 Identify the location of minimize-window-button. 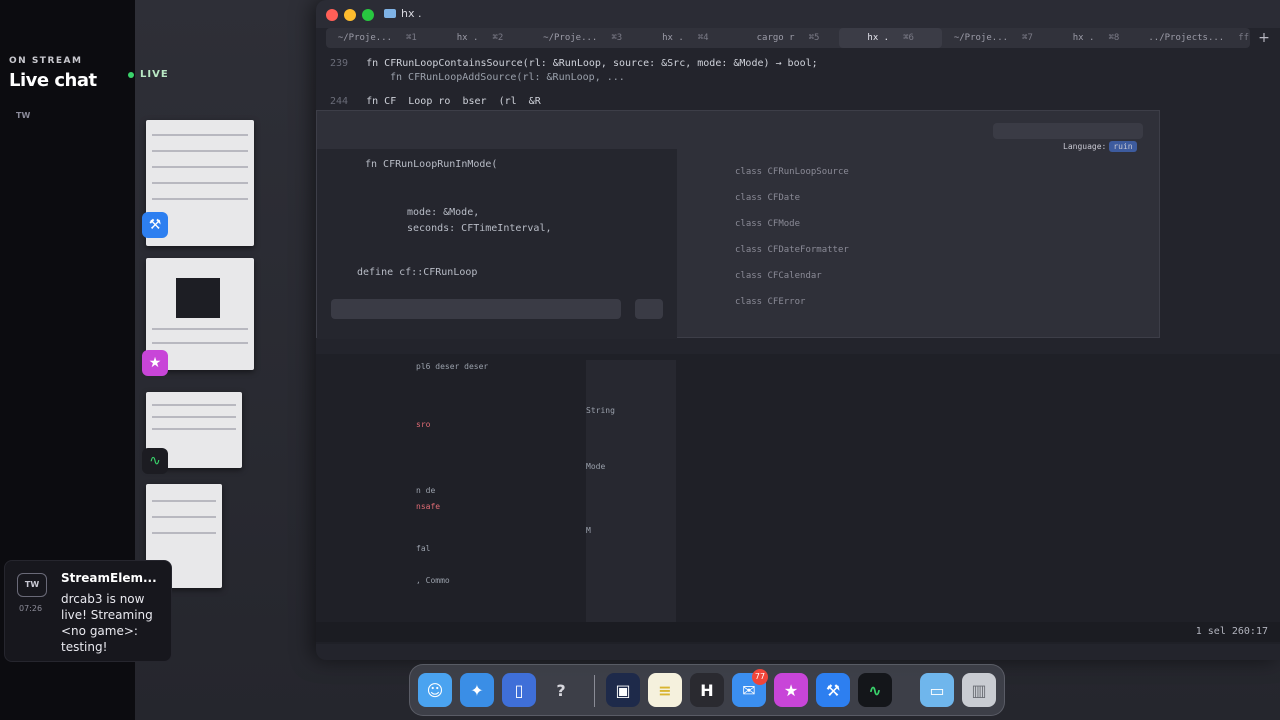
(350, 15).